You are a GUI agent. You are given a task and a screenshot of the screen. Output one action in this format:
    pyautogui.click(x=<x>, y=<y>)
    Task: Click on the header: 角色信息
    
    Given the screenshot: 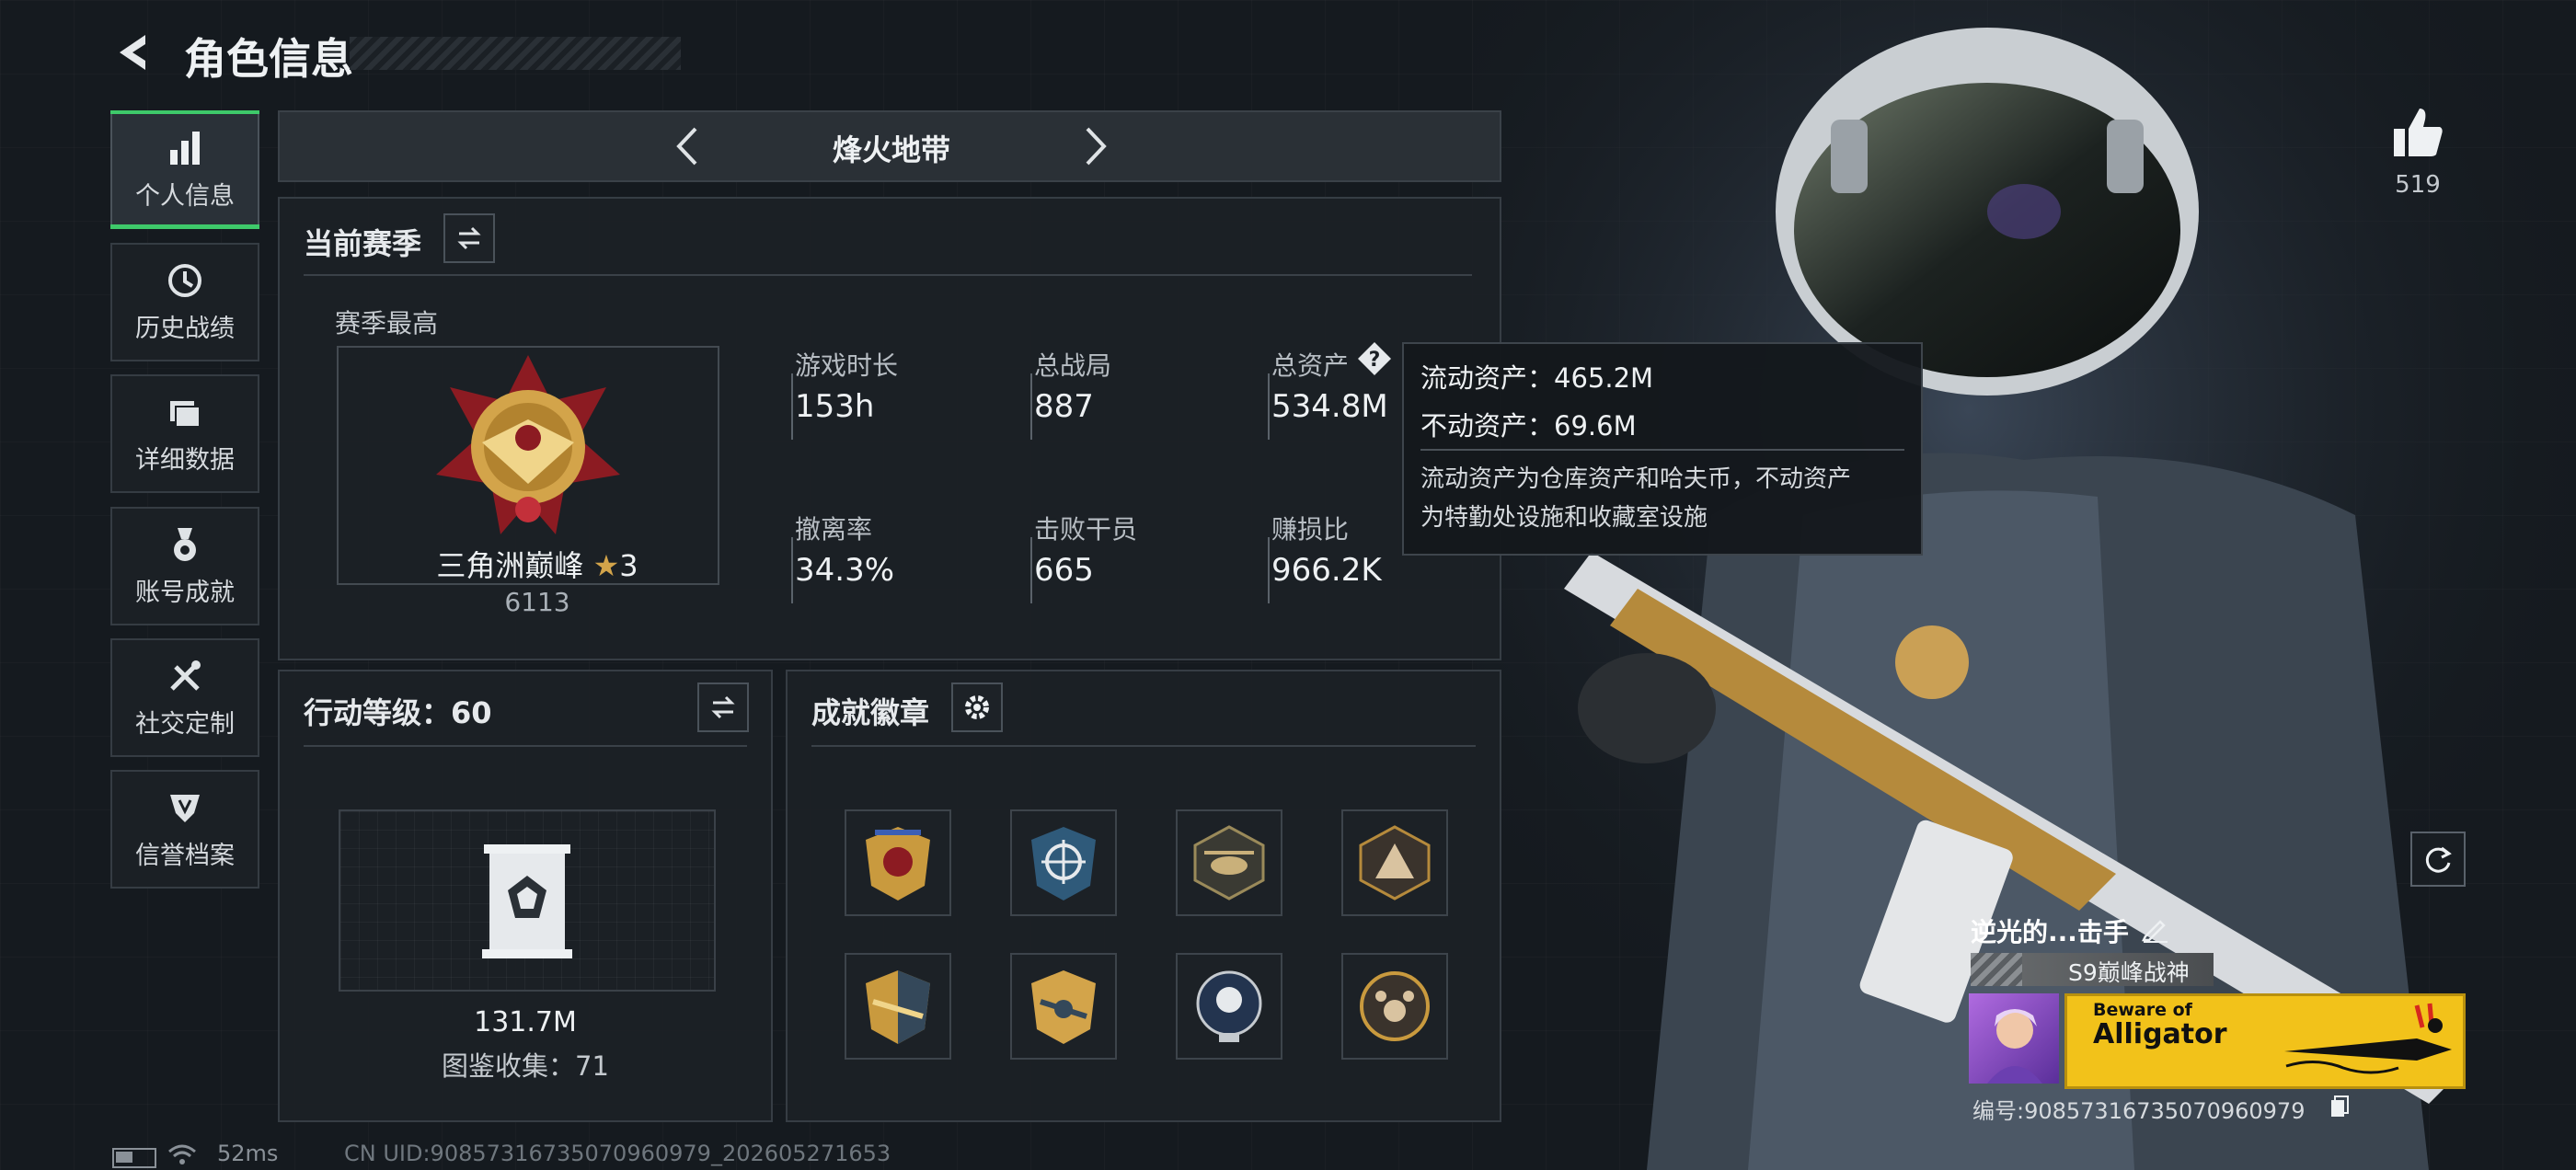 What is the action you would take?
    pyautogui.click(x=395, y=55)
    